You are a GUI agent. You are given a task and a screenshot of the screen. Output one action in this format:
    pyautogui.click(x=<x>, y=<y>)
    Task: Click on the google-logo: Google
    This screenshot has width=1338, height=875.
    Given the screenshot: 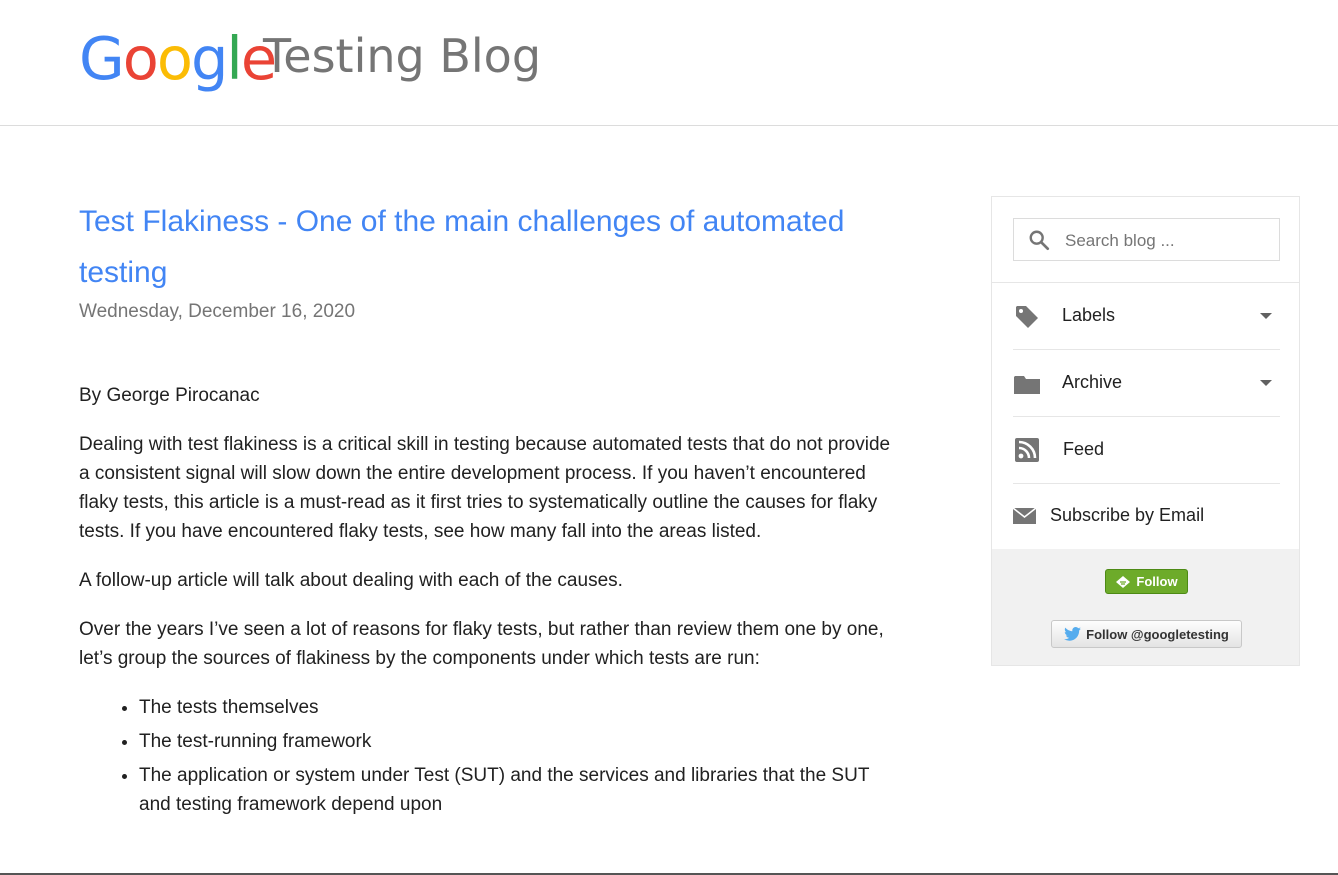 What is the action you would take?
    pyautogui.click(x=178, y=59)
    